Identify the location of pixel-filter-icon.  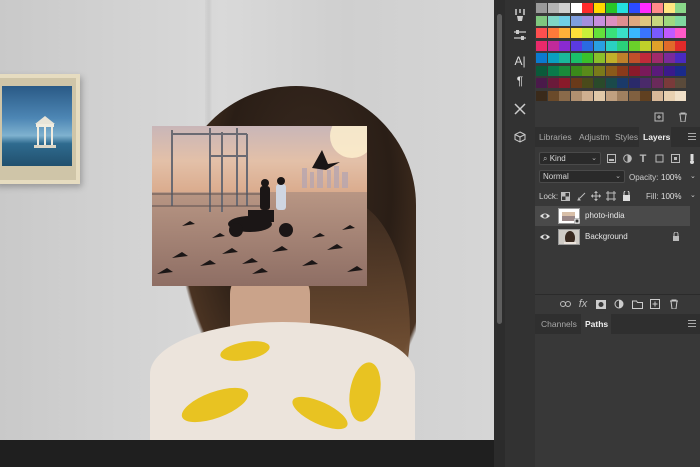
(611, 158).